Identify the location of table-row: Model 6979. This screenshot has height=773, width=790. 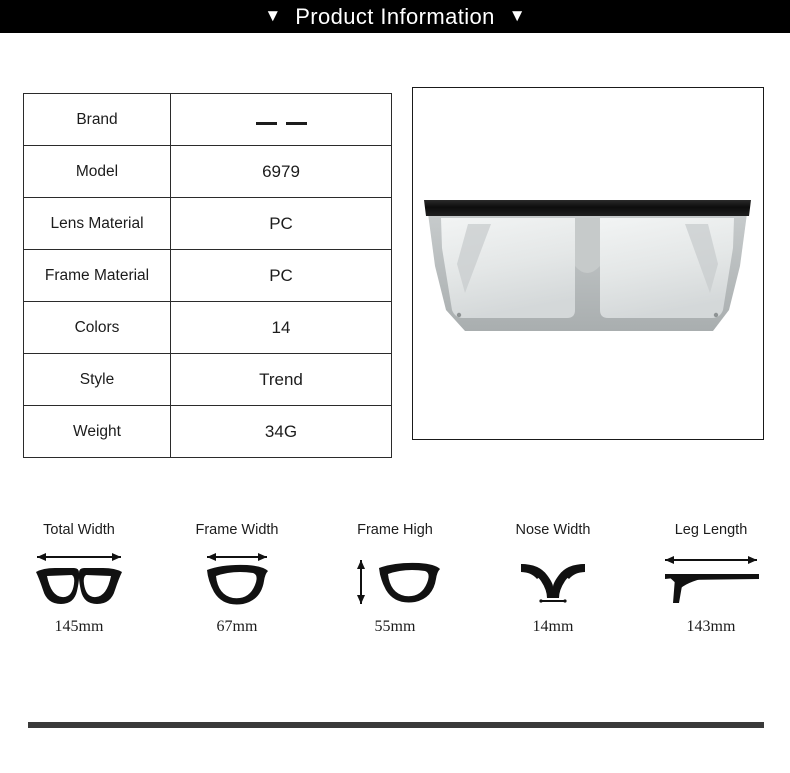
(207, 171).